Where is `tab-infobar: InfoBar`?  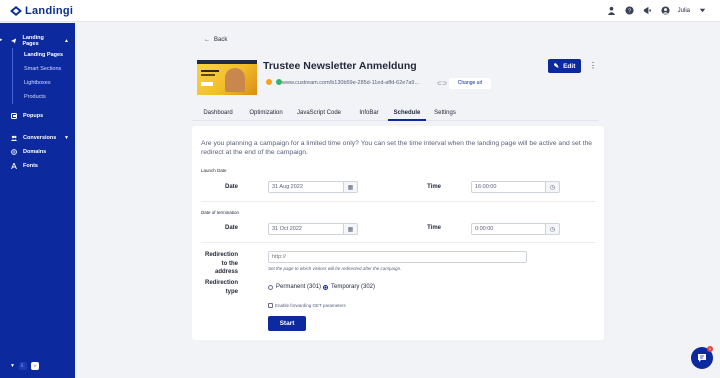
tab-infobar: InfoBar is located at coordinates (369, 114).